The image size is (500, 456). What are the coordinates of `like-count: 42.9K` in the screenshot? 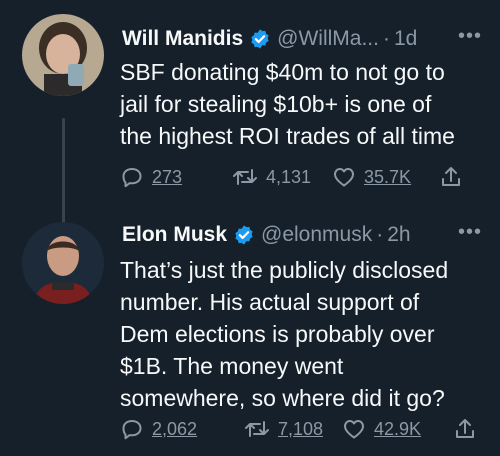 It's located at (397, 429).